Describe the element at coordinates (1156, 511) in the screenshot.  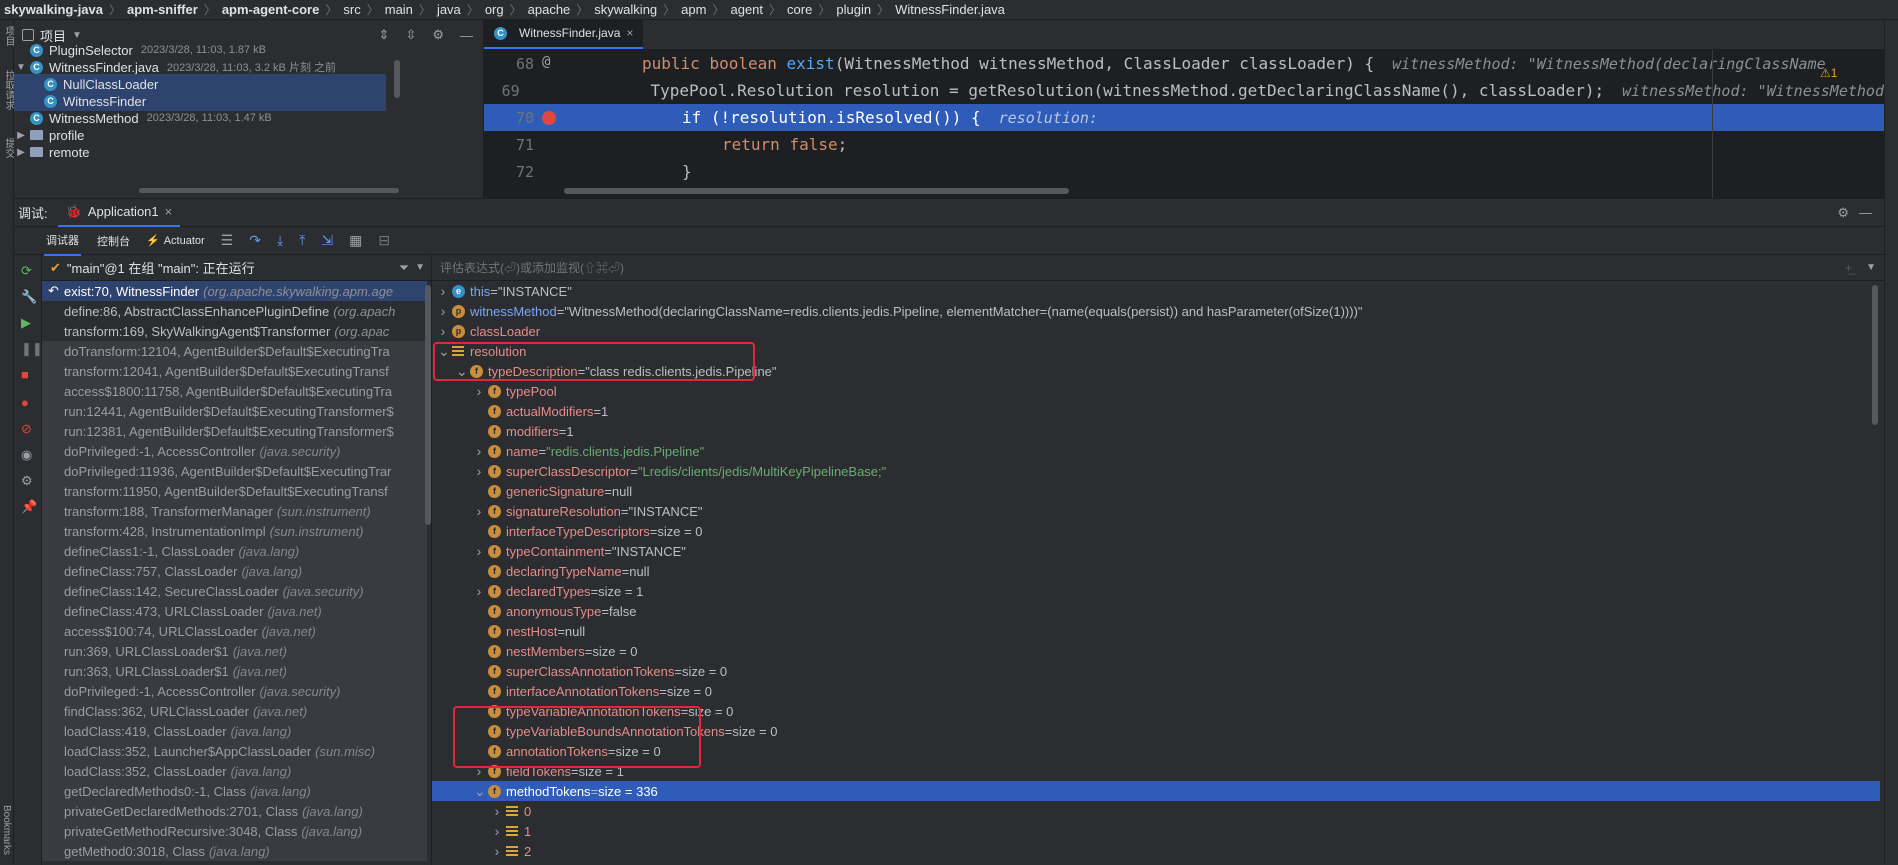
I see `variable-row: › f signatureResolution = "INSTANCE"` at that location.